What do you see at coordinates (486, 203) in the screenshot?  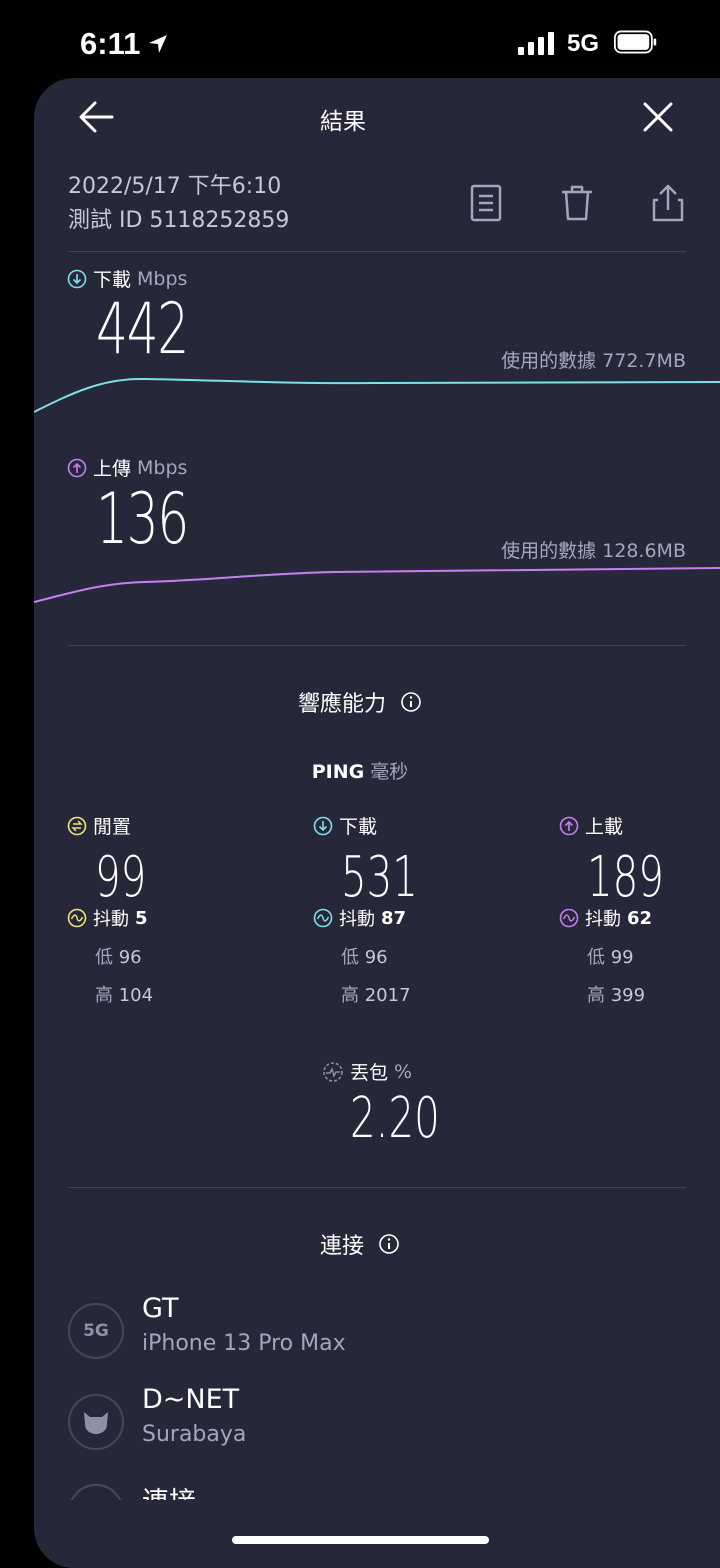 I see `notes-icon` at bounding box center [486, 203].